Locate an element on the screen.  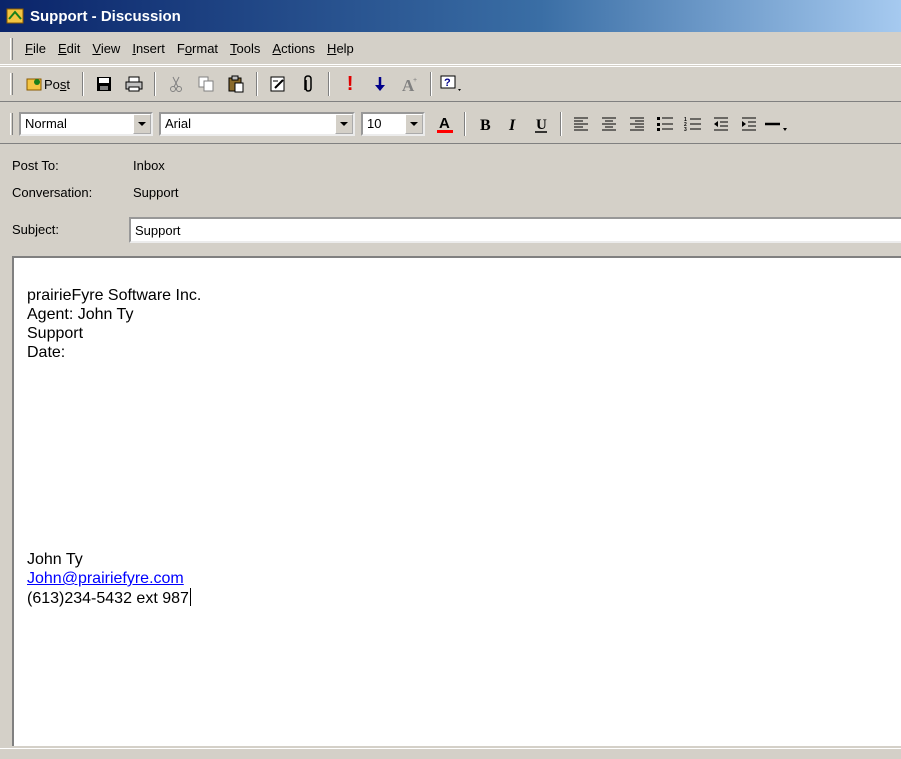
numbering-button: 123 is located at coordinates (693, 124).